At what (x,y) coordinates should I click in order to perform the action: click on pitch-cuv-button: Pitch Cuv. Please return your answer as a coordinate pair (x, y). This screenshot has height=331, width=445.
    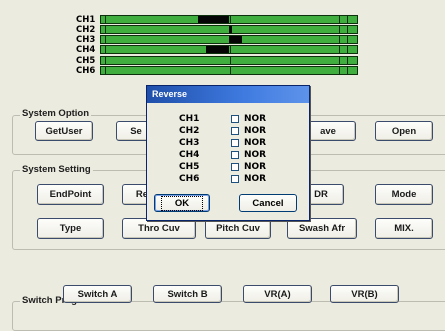
    Looking at the image, I should click on (238, 228).